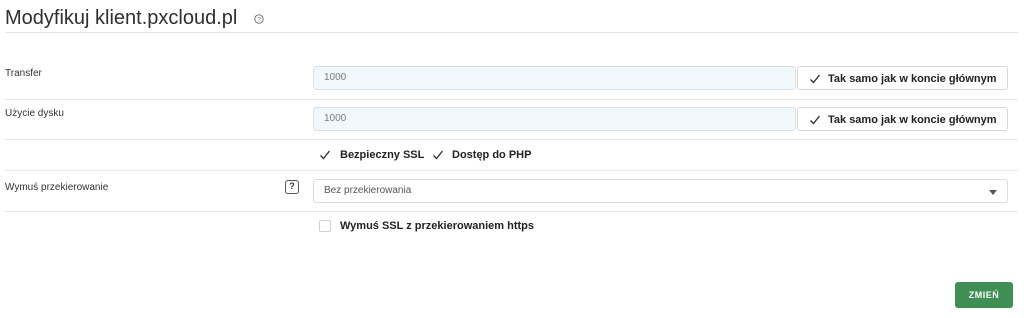 Image resolution: width=1024 pixels, height=318 pixels. What do you see at coordinates (437, 226) in the screenshot?
I see `force-ssl-label: Wymuś SSL z przekierowaniem https` at bounding box center [437, 226].